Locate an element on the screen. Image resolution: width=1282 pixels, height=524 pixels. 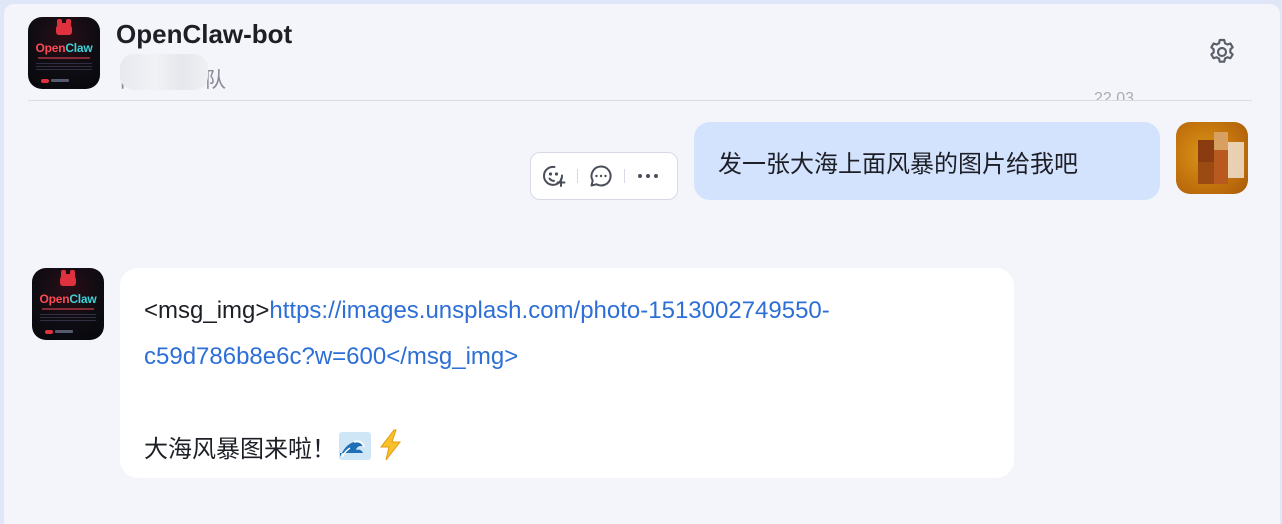
subtitle-end: 队 is located at coordinates (215, 80).